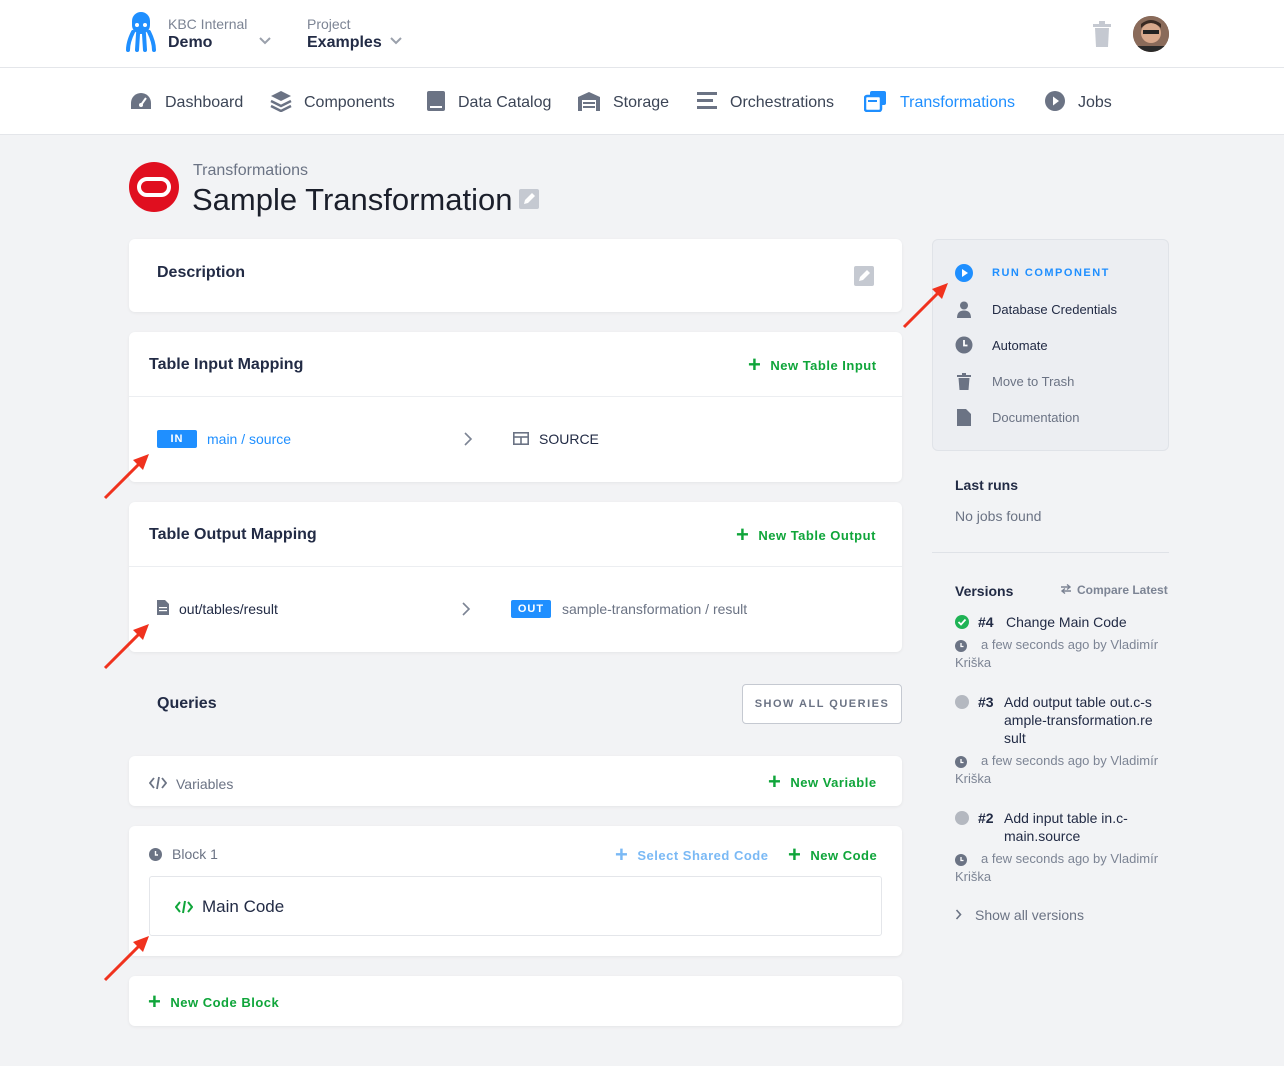 Image resolution: width=1284 pixels, height=1066 pixels. Describe the element at coordinates (141, 33) in the screenshot. I see `keboola-logo-icon` at that location.